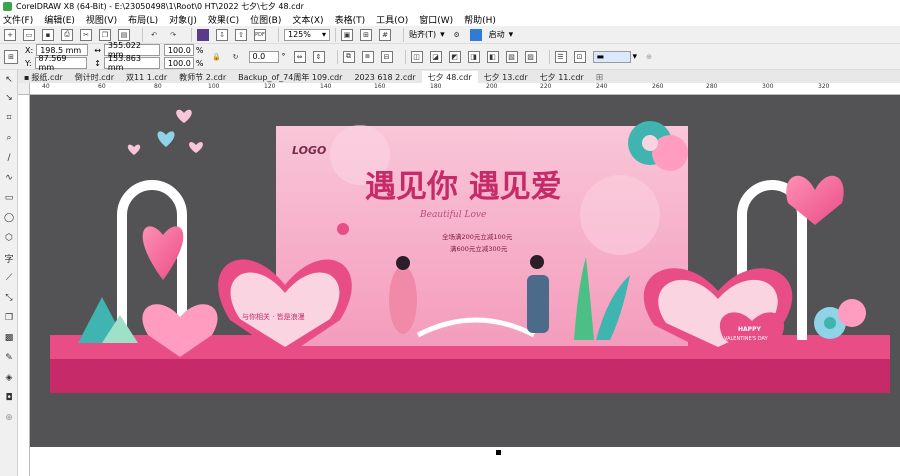 The height and width of the screenshot is (476, 900). What do you see at coordinates (260, 34) in the screenshot?
I see `publish-pdf-icon: PDF` at bounding box center [260, 34].